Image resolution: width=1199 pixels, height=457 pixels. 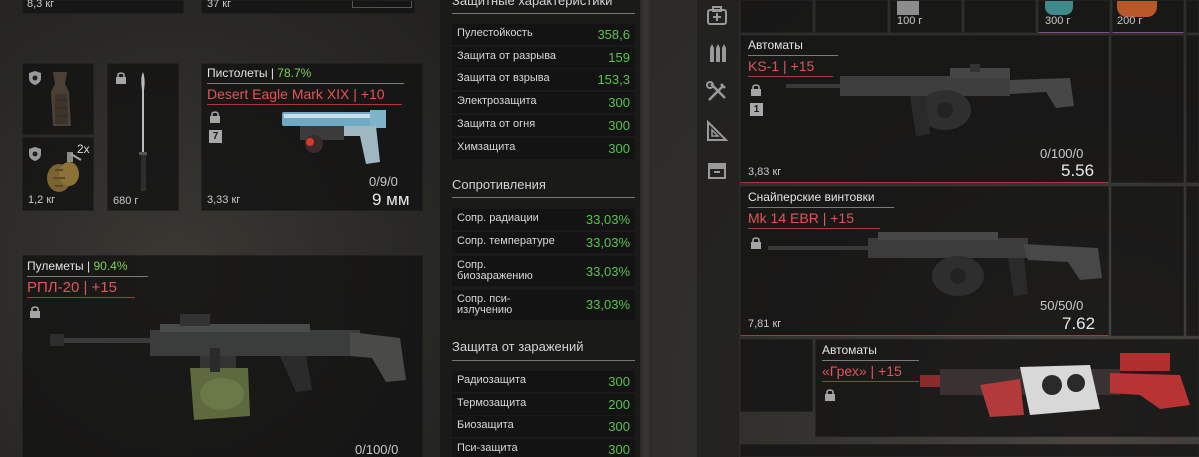 I want to click on level-badge: 1, so click(x=756, y=109).